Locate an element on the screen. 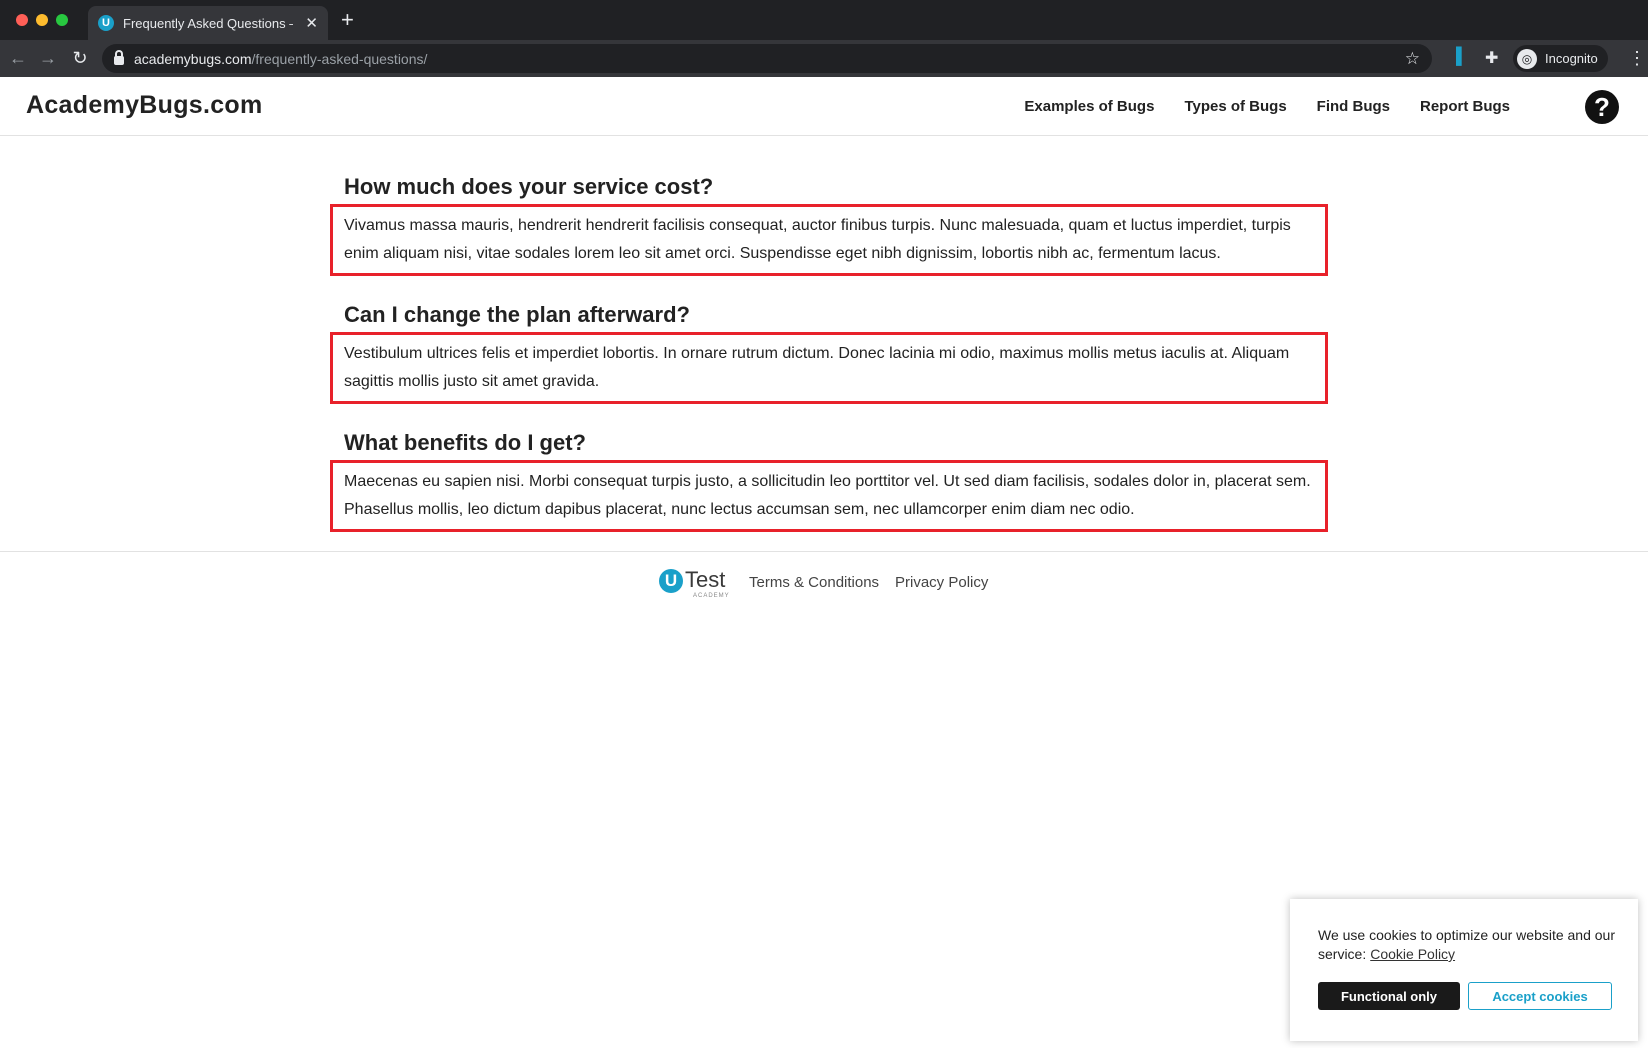 This screenshot has width=1648, height=1048. back-arrow-icon: ← is located at coordinates (18, 58).